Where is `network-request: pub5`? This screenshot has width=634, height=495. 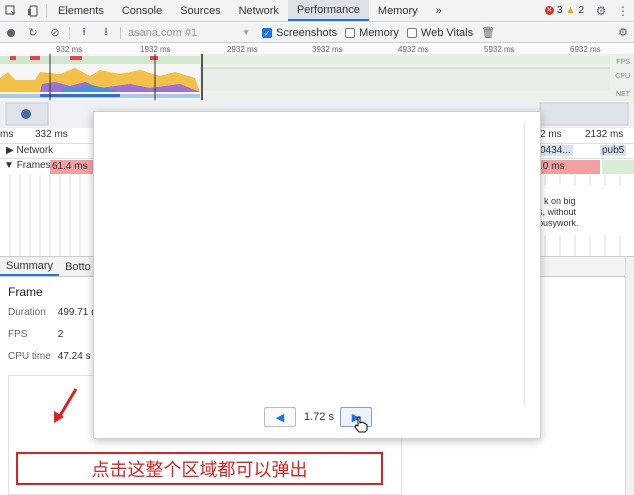 network-request: pub5 is located at coordinates (613, 150).